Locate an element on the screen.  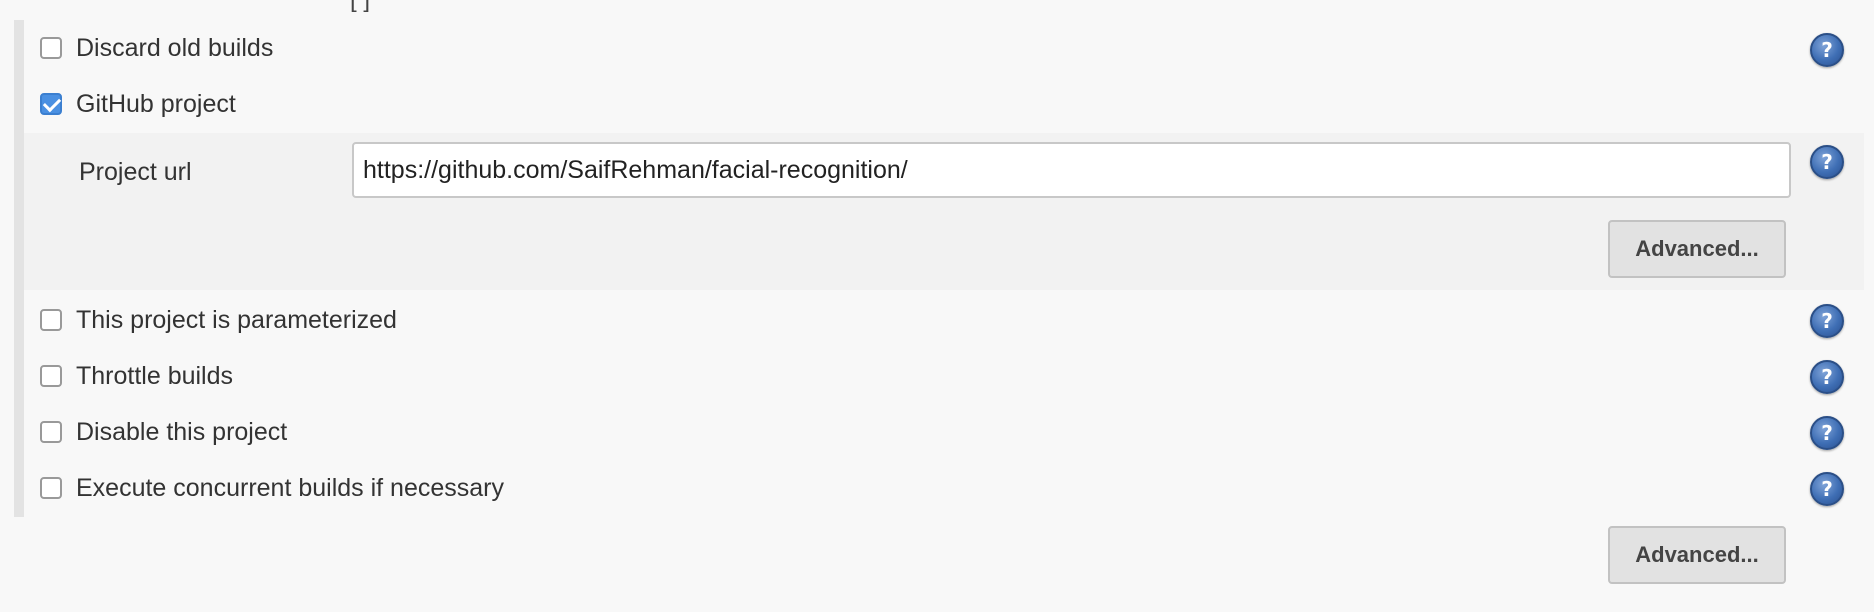
disable-project-checkbox is located at coordinates (51, 432).